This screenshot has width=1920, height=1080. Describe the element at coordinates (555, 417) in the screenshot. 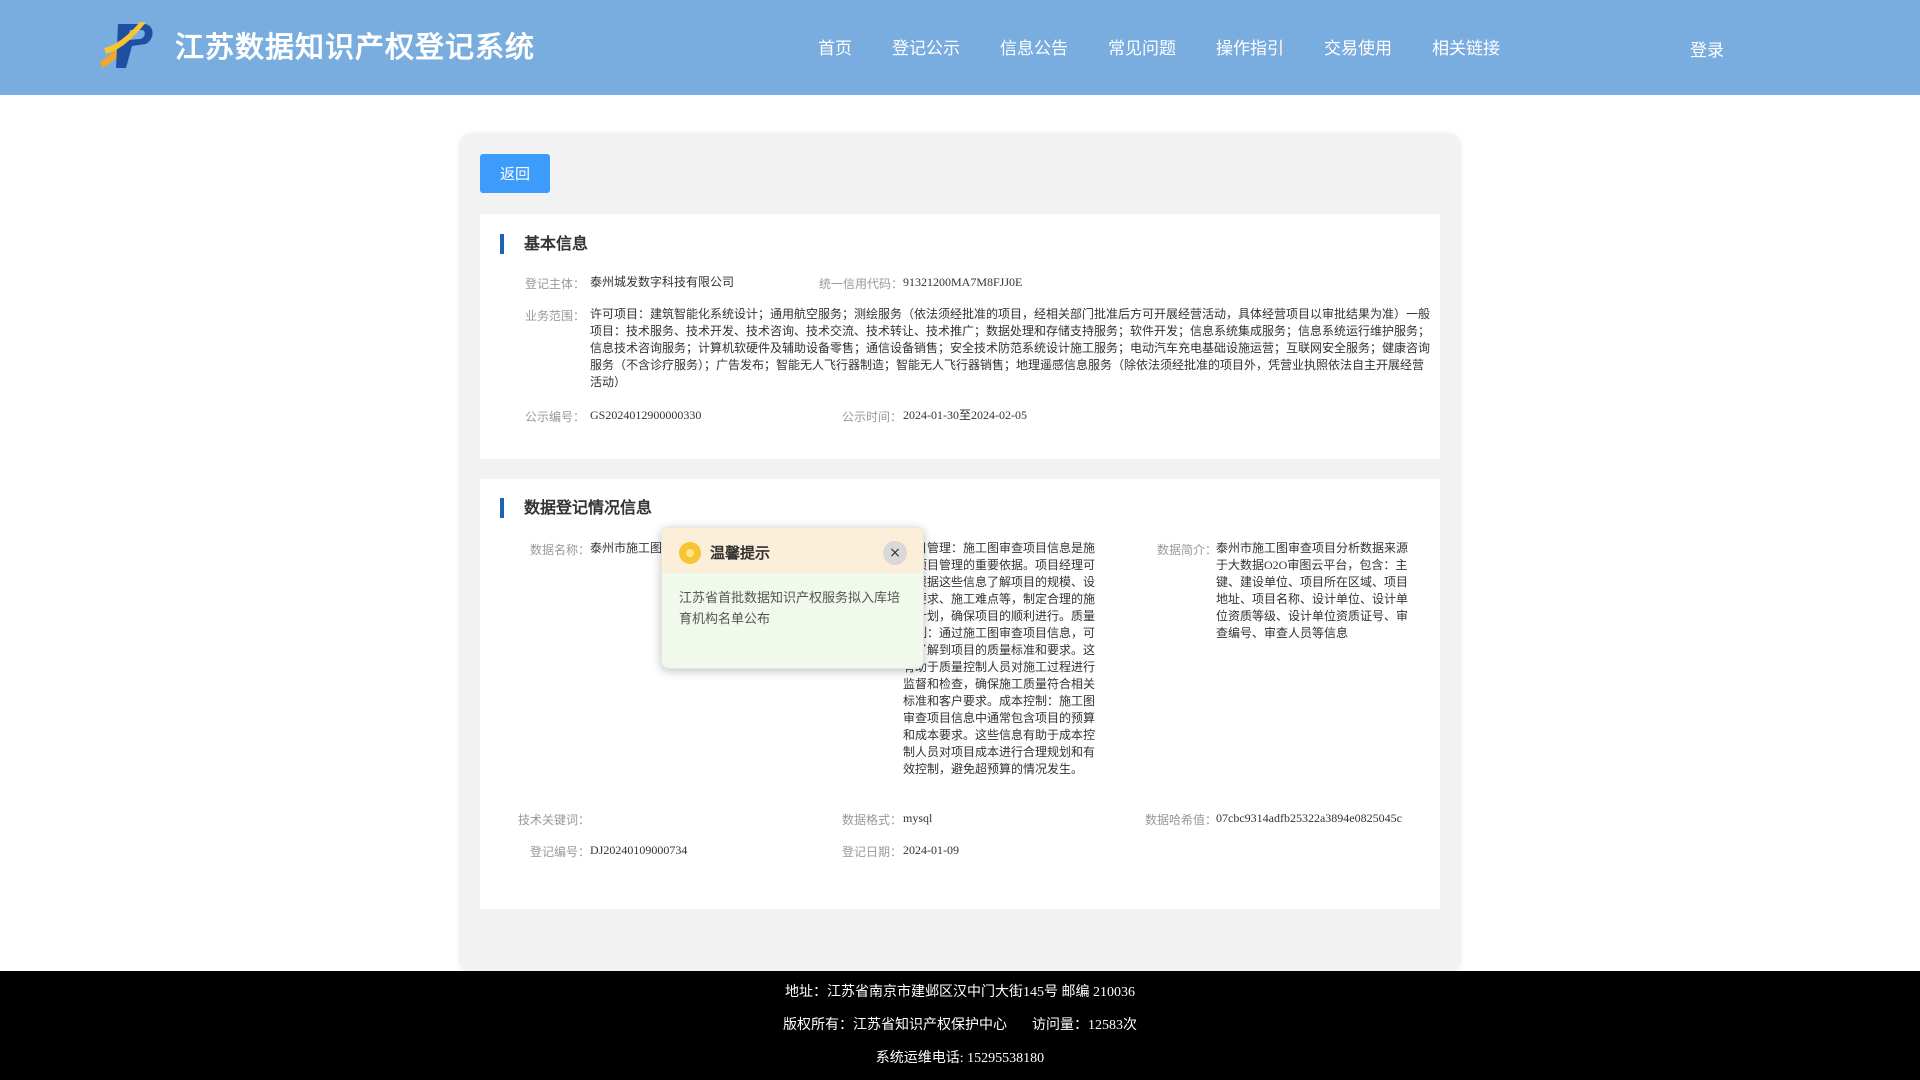

I see `publicity-number-label: 公示编号：` at that location.